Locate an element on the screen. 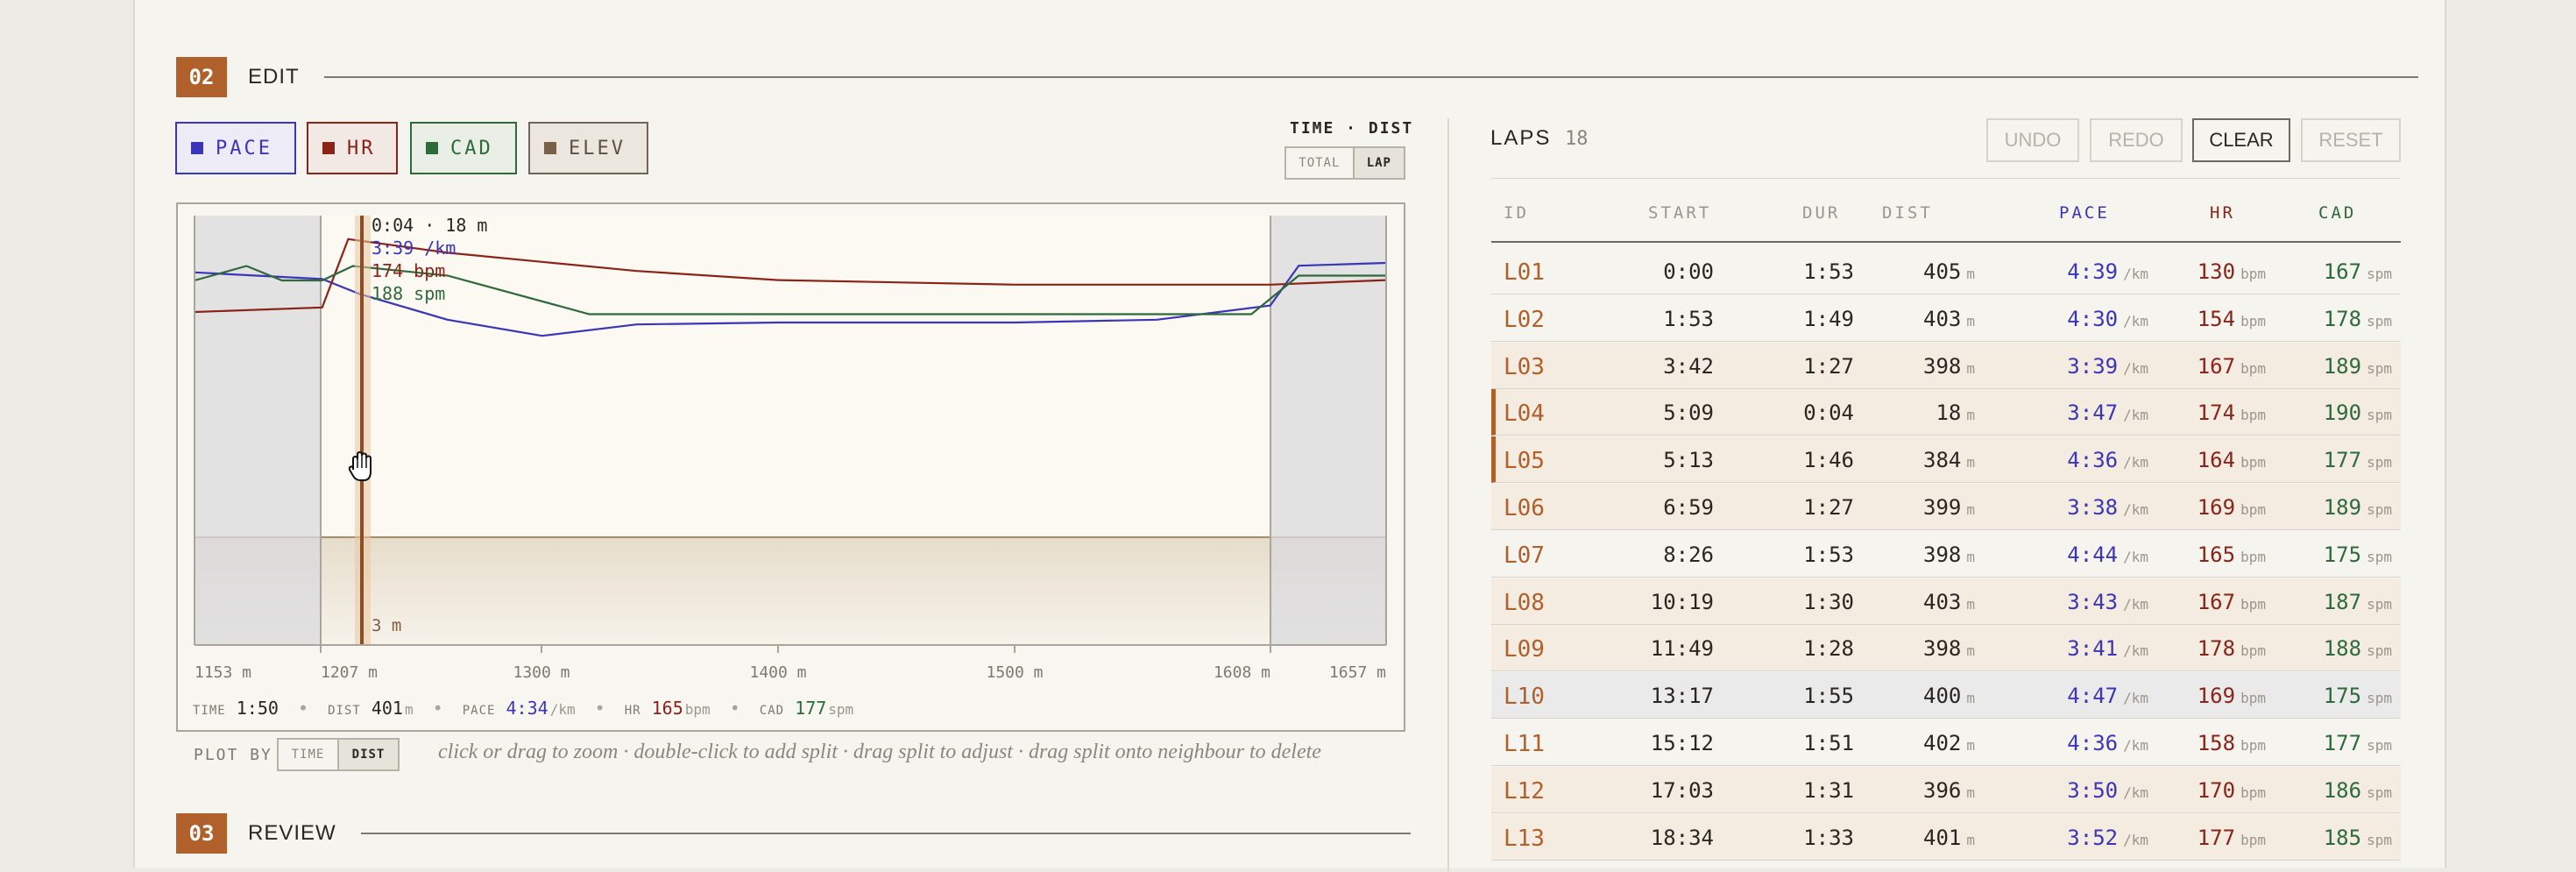 This screenshot has width=2576, height=872. tooltip-cad: 188 spm is located at coordinates (408, 293).